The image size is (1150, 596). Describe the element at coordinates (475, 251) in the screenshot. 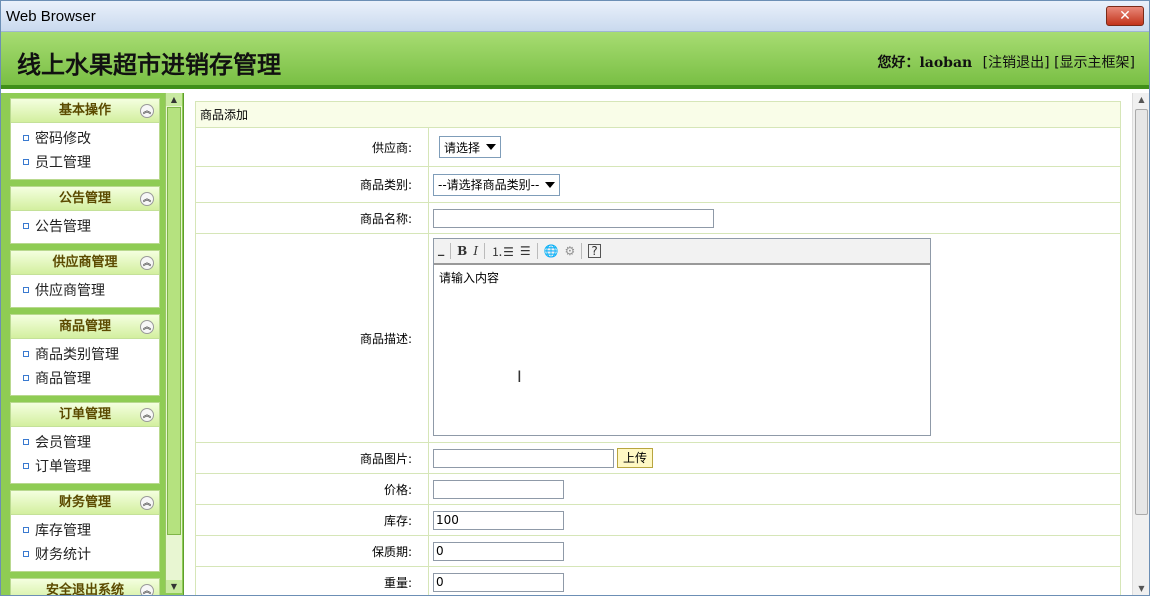

I see `italic-icon: I` at that location.